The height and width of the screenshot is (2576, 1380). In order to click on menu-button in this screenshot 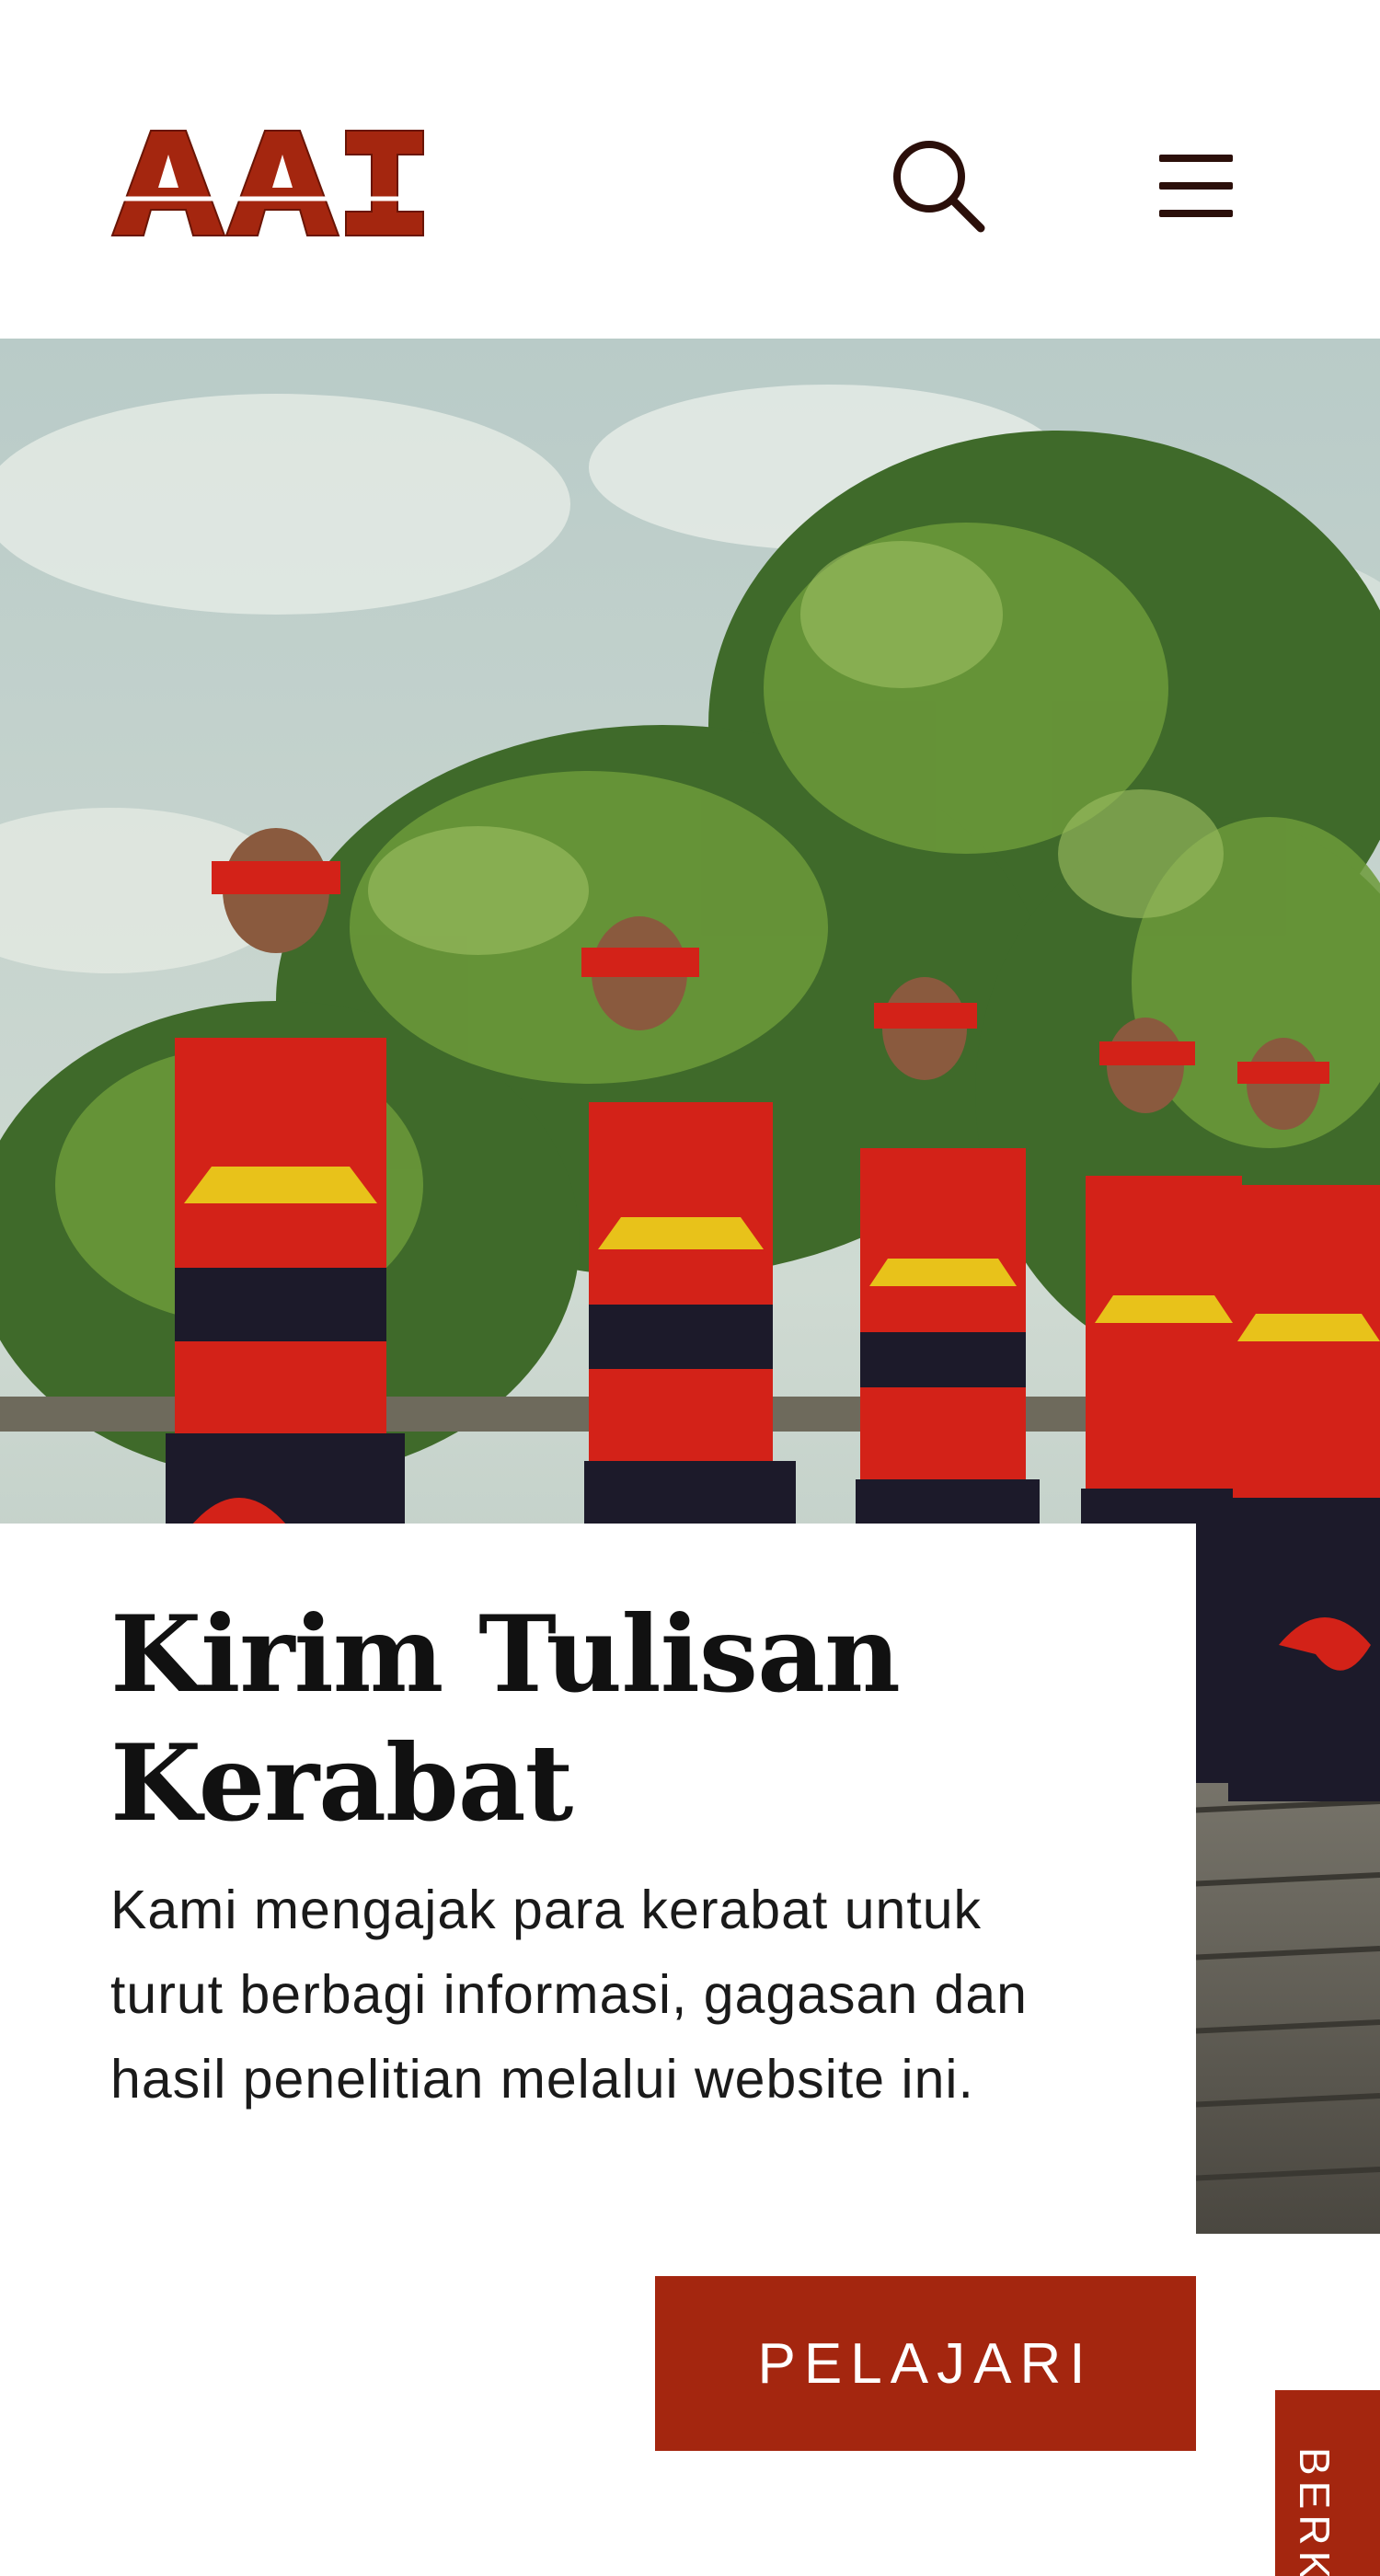, I will do `click(1196, 185)`.